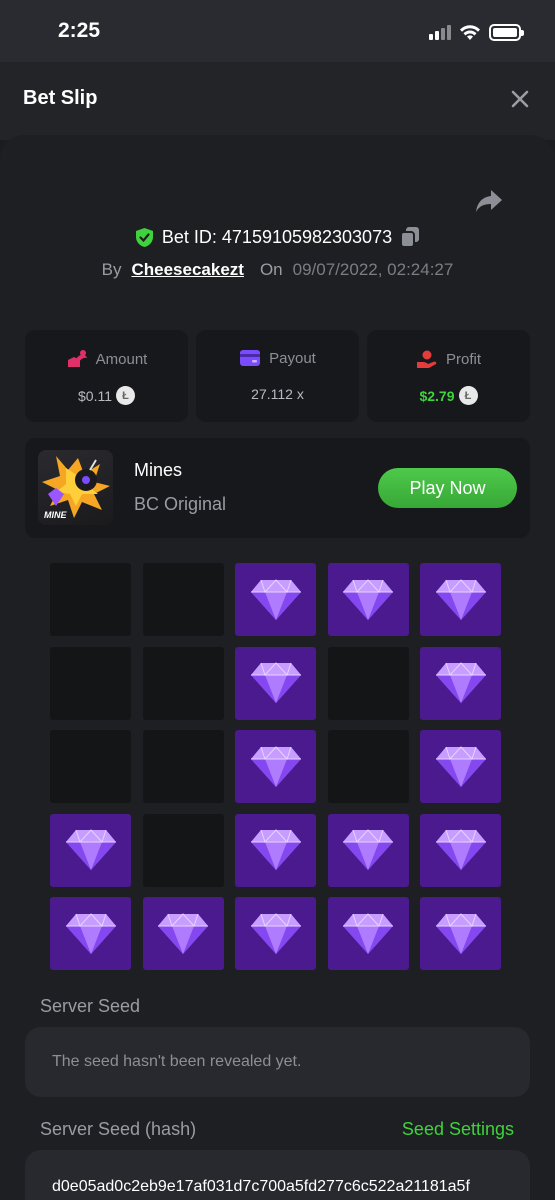 This screenshot has height=1200, width=555. Describe the element at coordinates (60, 98) in the screenshot. I see `page-title: Bet Slip` at that location.